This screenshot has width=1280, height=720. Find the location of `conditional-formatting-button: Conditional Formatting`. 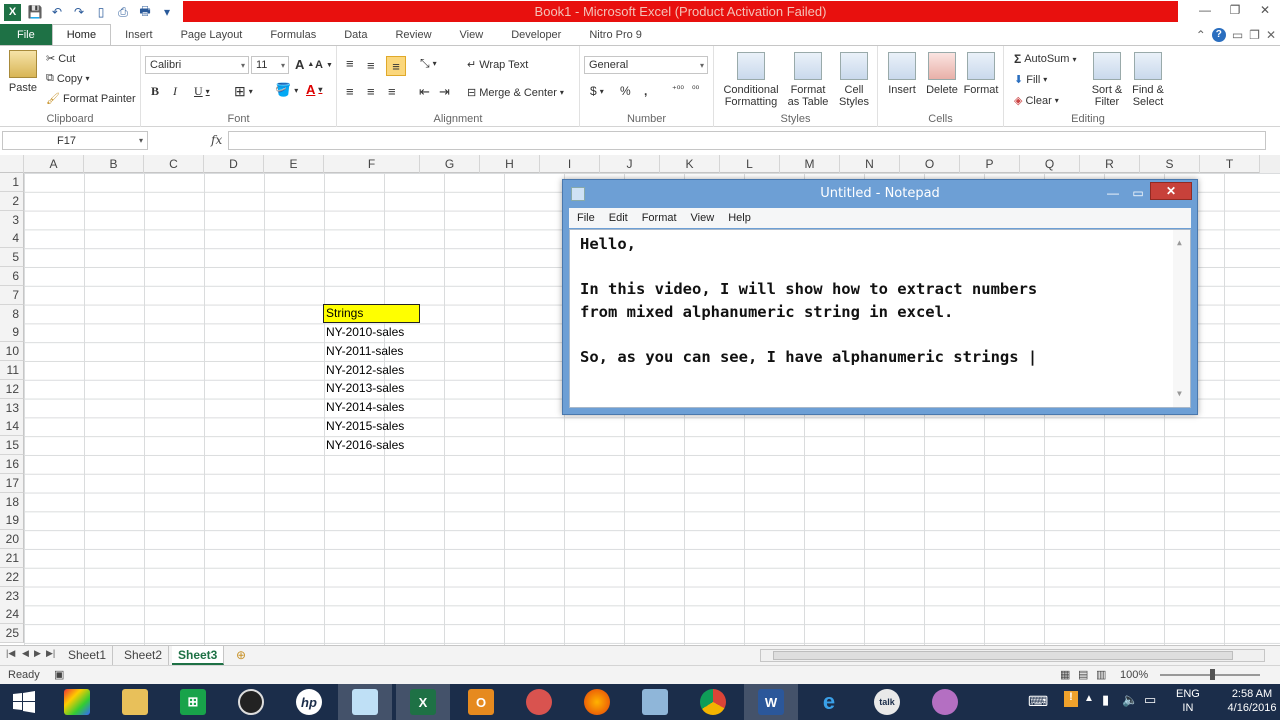

conditional-formatting-button: Conditional Formatting is located at coordinates (751, 80).